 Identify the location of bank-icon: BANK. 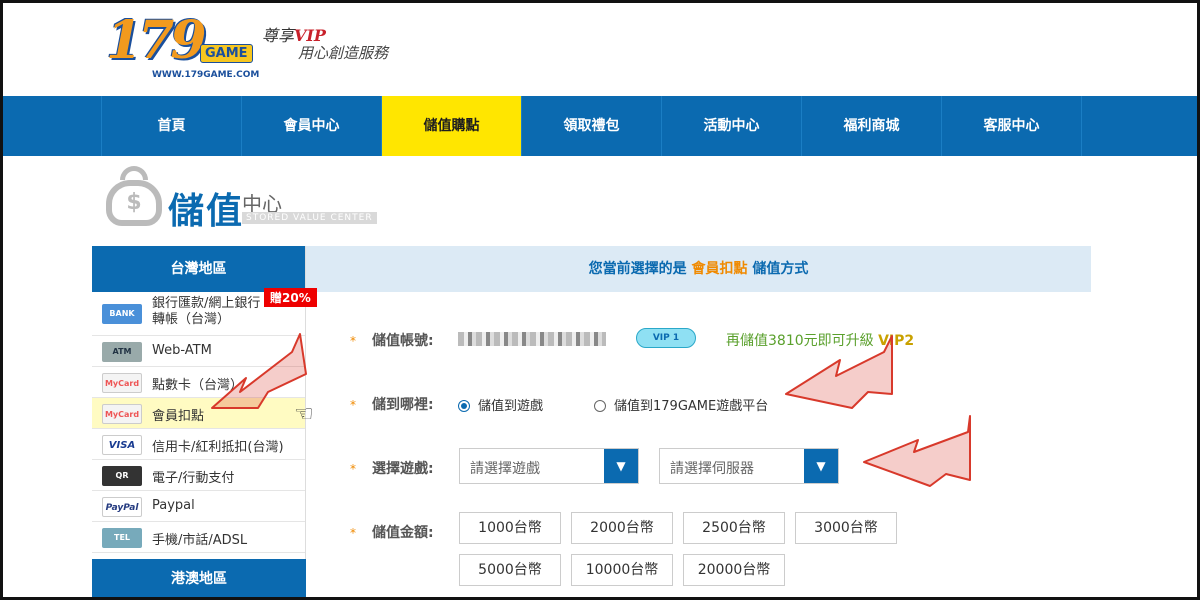
(122, 314).